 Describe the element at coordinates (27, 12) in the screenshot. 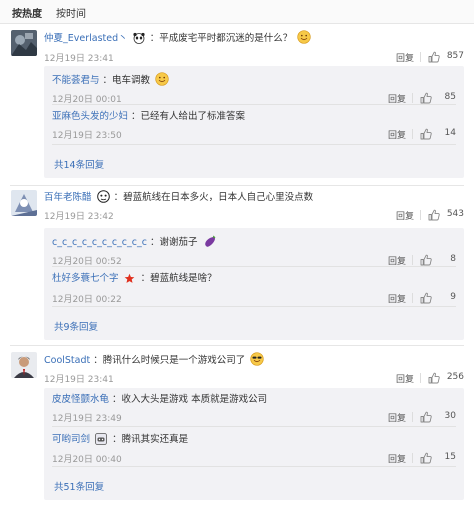

I see `sort-by-hot-button: 按热度` at that location.